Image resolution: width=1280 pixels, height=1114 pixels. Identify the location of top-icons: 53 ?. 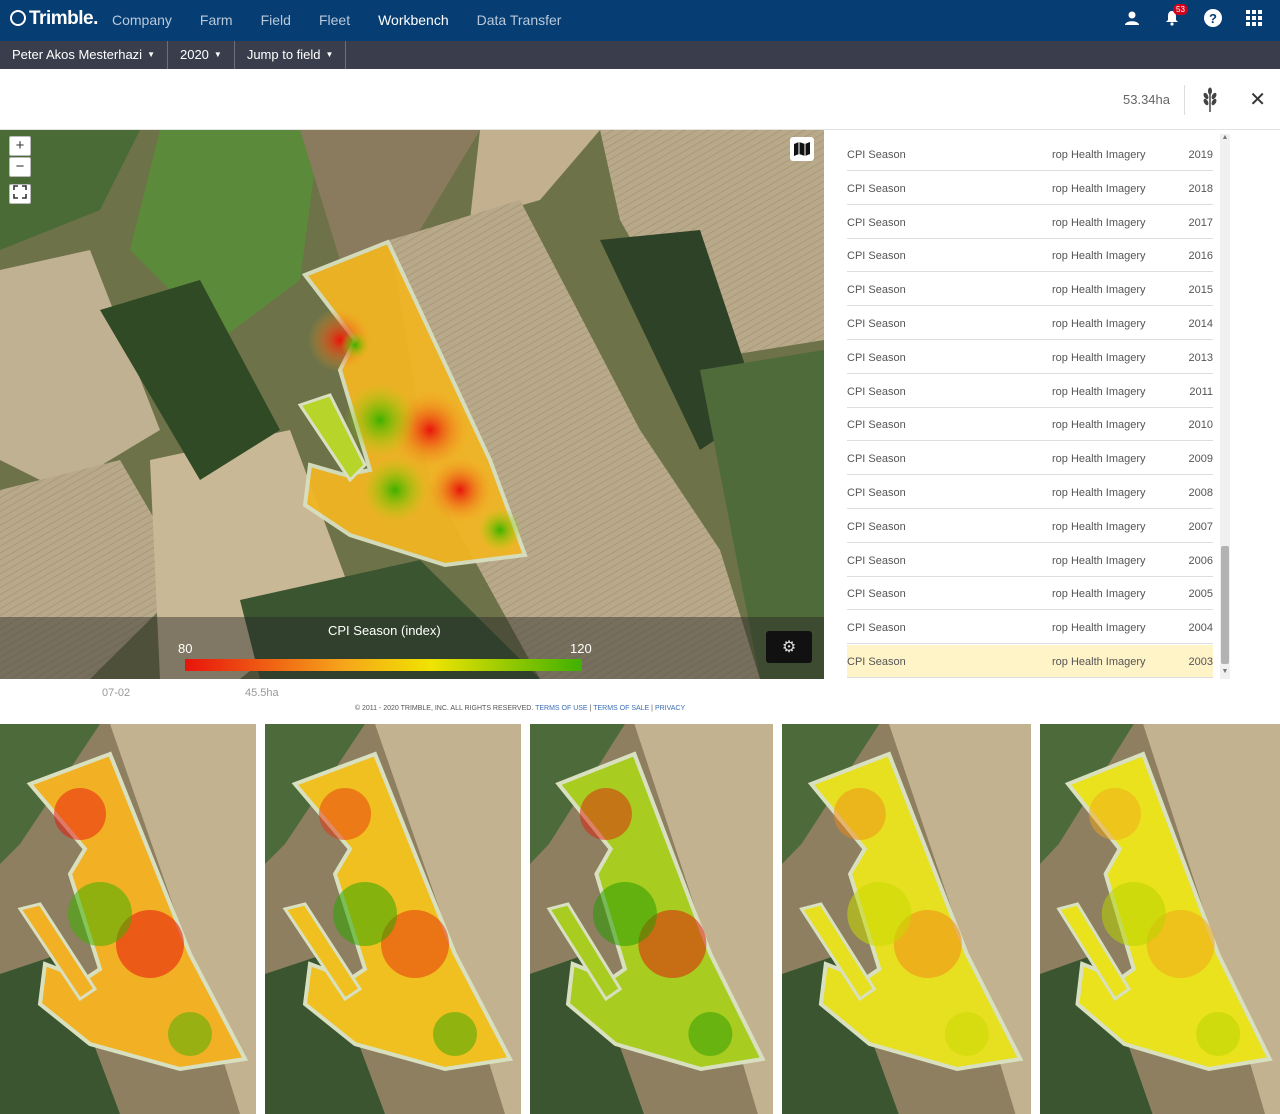
(1181, 20).